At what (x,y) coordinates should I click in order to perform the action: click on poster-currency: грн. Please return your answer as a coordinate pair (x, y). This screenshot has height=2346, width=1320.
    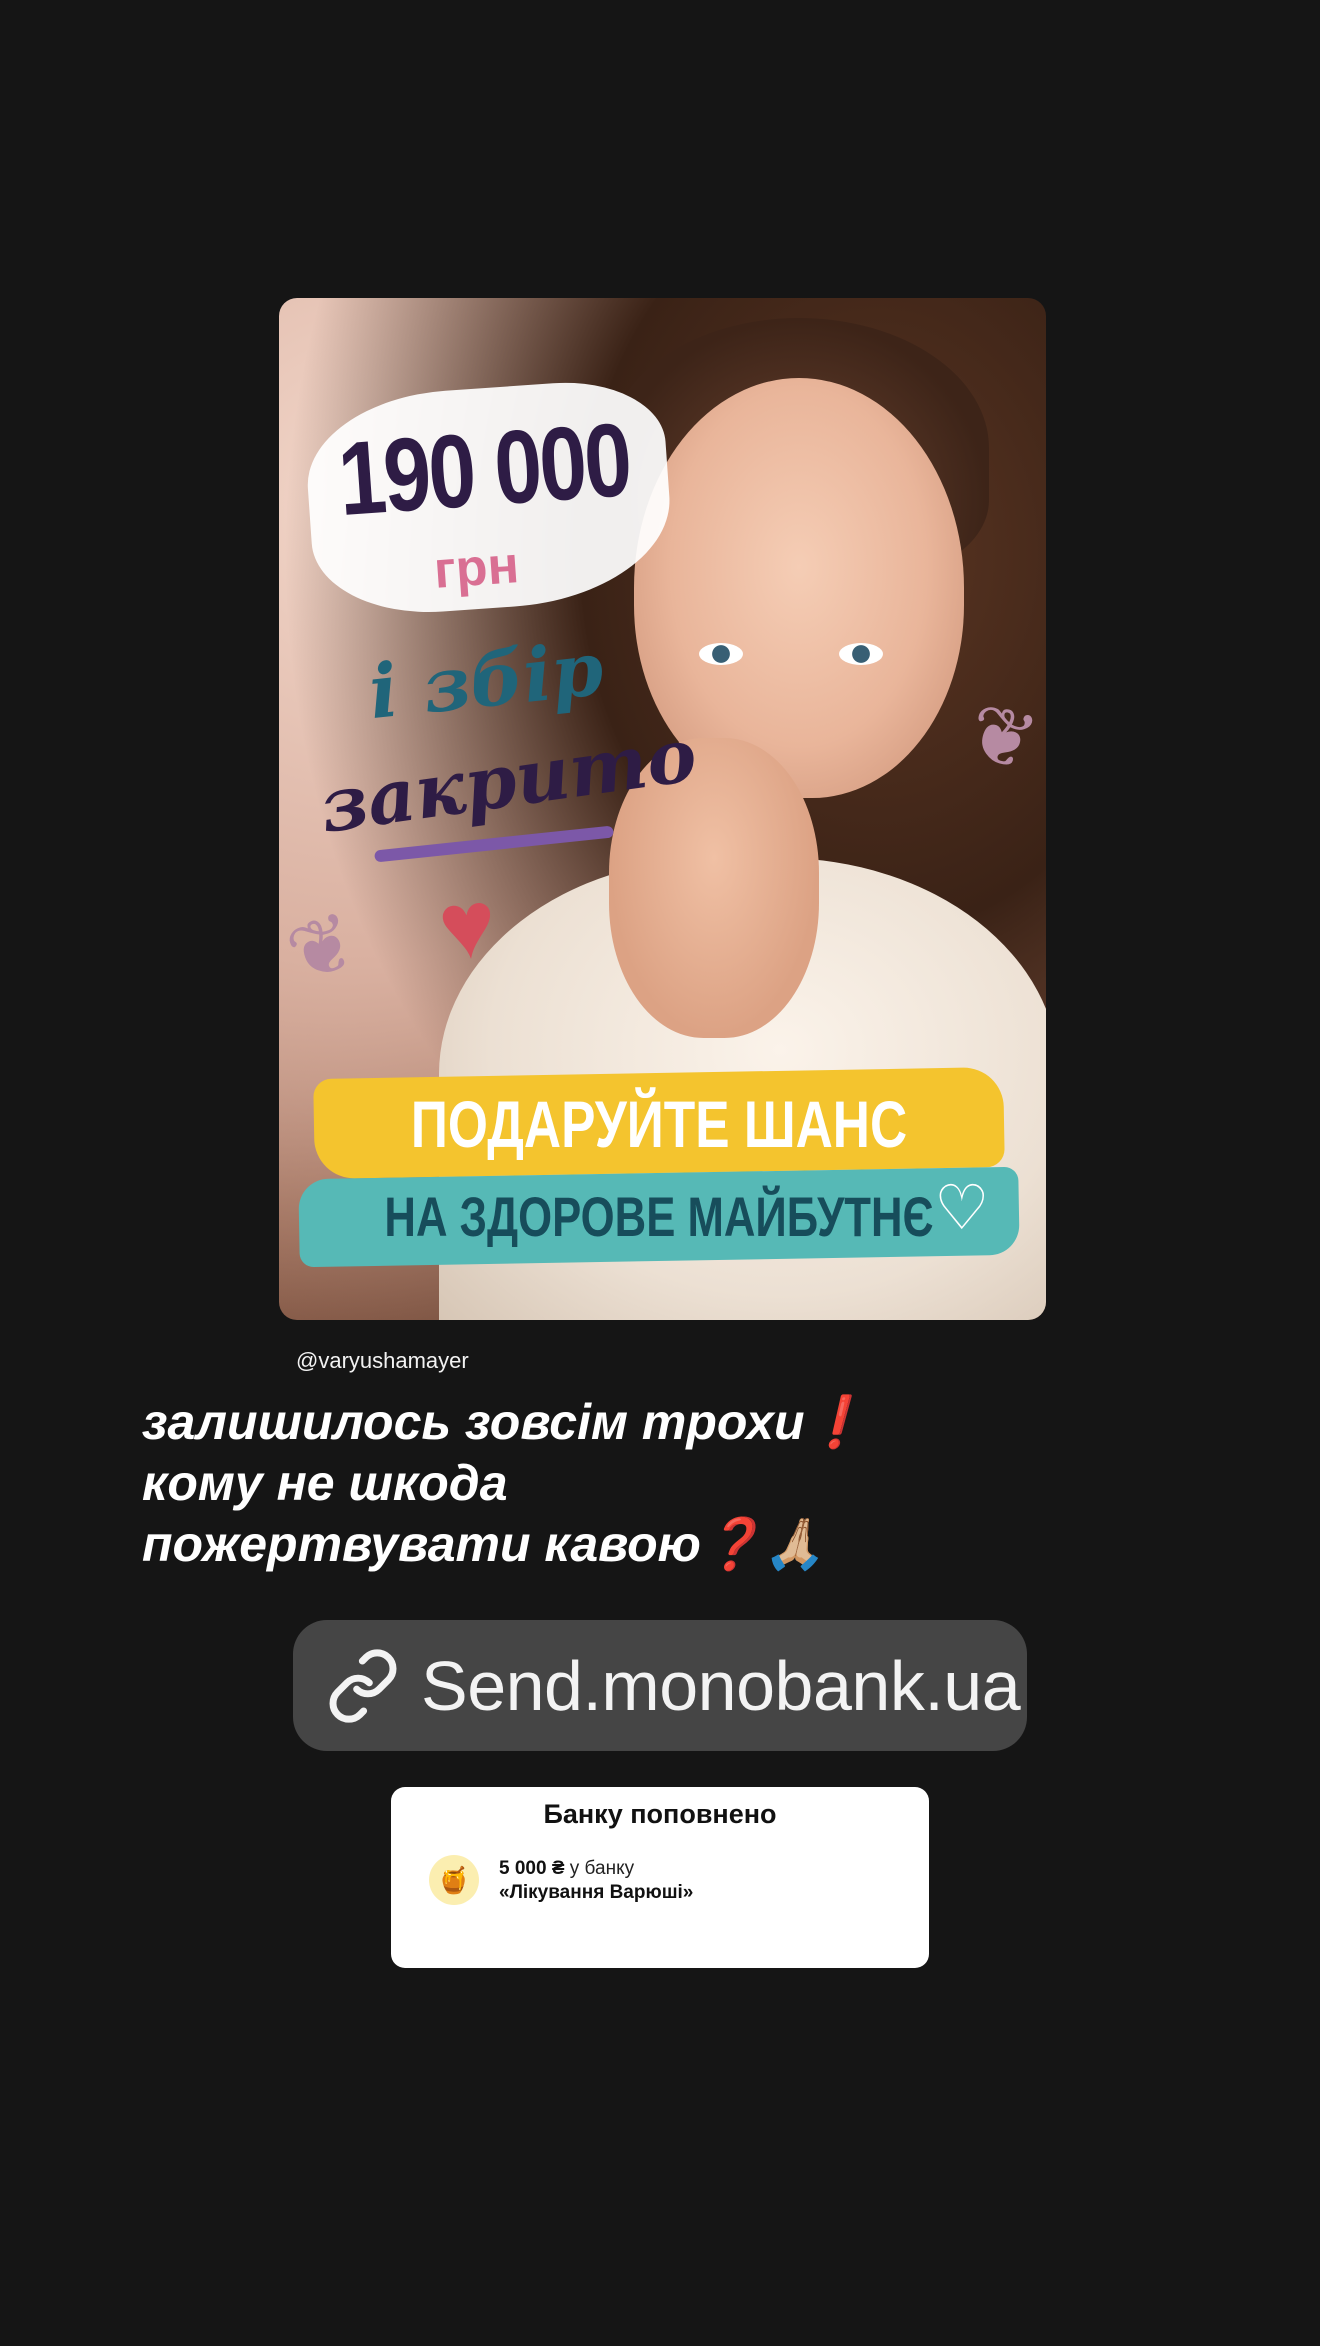
    Looking at the image, I should click on (476, 568).